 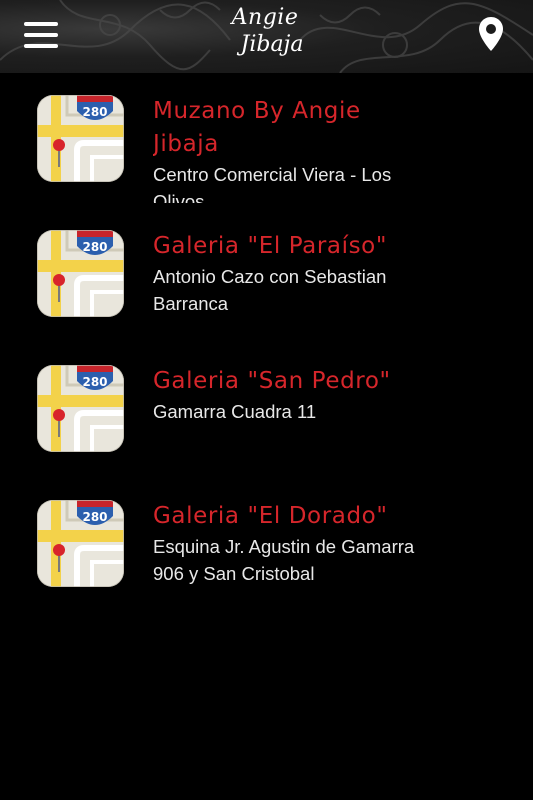 What do you see at coordinates (270, 516) in the screenshot?
I see `store-title: Galeria "El Dorado"` at bounding box center [270, 516].